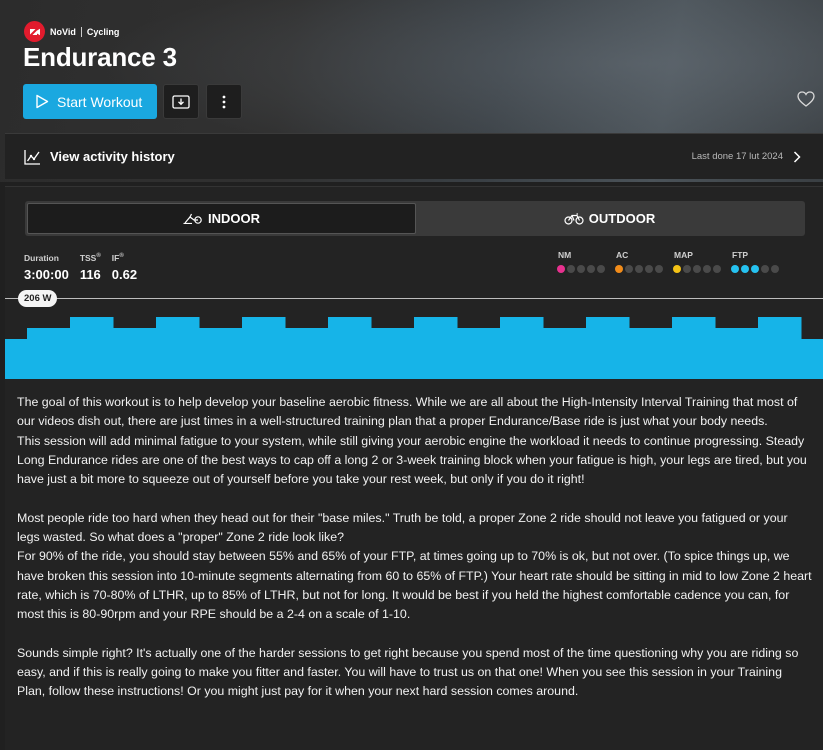 The height and width of the screenshot is (750, 823). I want to click on stat-tss: TSS® 116, so click(90, 267).